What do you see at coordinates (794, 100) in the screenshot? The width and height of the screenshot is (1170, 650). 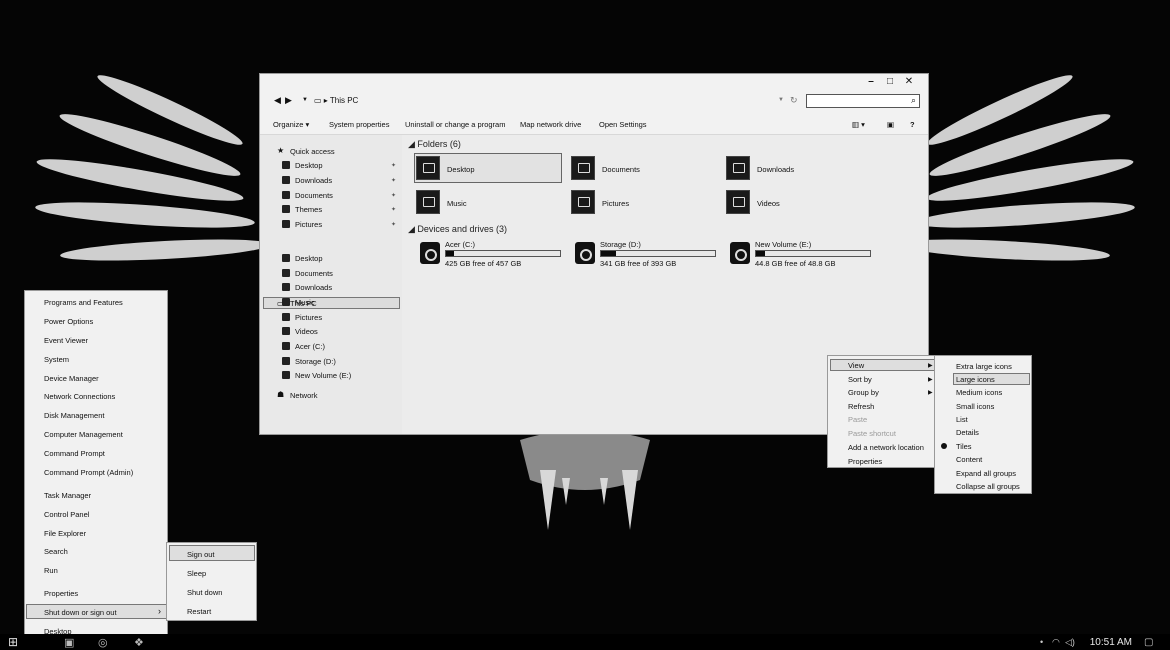 I see `refresh-icon: ↻` at bounding box center [794, 100].